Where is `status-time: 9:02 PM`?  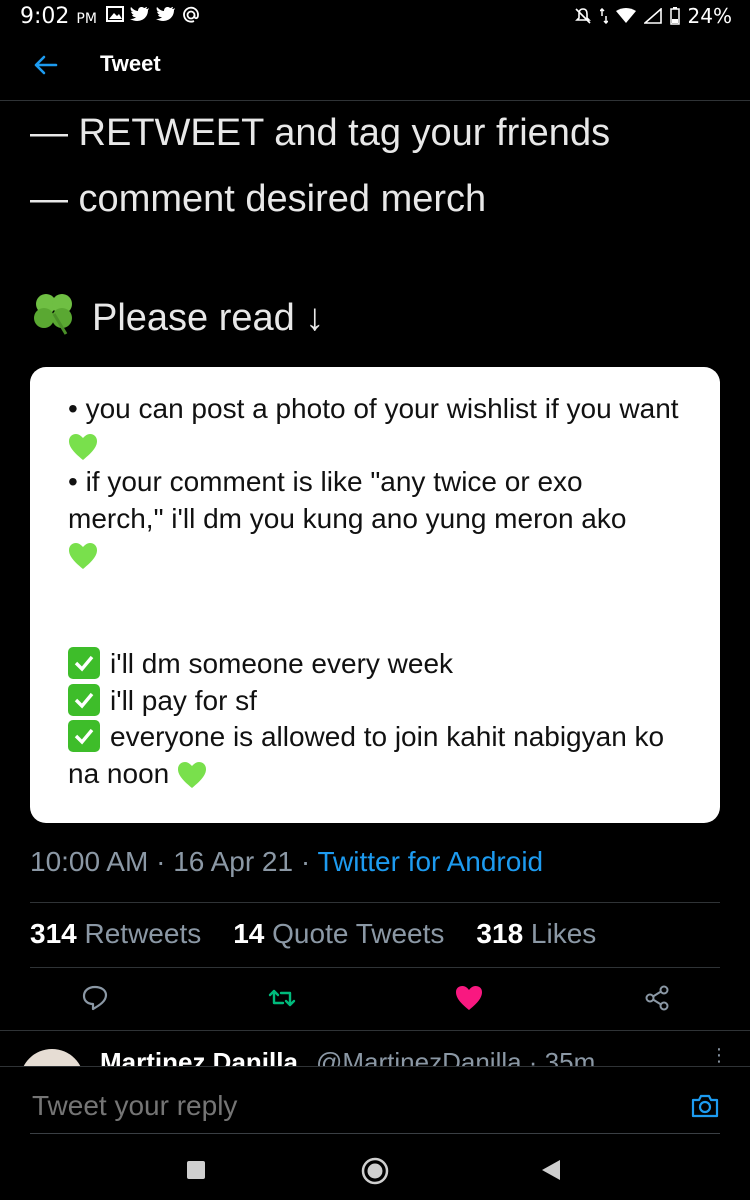 status-time: 9:02 PM is located at coordinates (58, 16).